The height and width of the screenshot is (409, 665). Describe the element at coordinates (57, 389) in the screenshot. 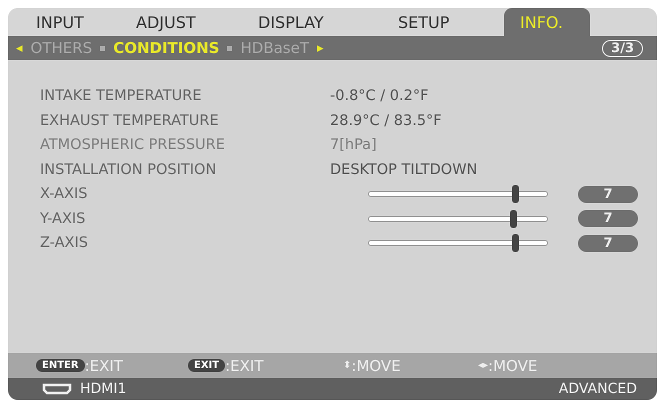

I see `hdmi-port-icon` at that location.